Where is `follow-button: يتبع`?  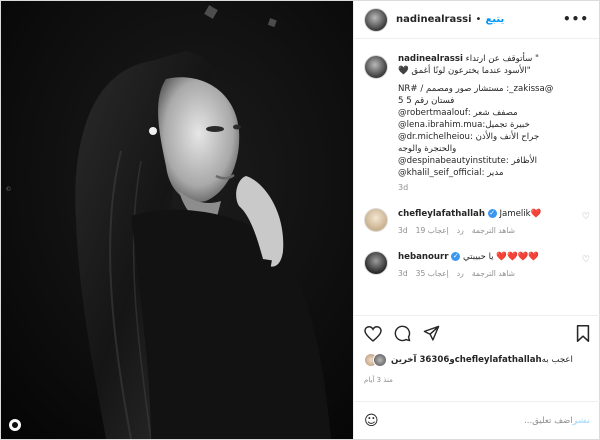 follow-button: يتبع is located at coordinates (494, 19).